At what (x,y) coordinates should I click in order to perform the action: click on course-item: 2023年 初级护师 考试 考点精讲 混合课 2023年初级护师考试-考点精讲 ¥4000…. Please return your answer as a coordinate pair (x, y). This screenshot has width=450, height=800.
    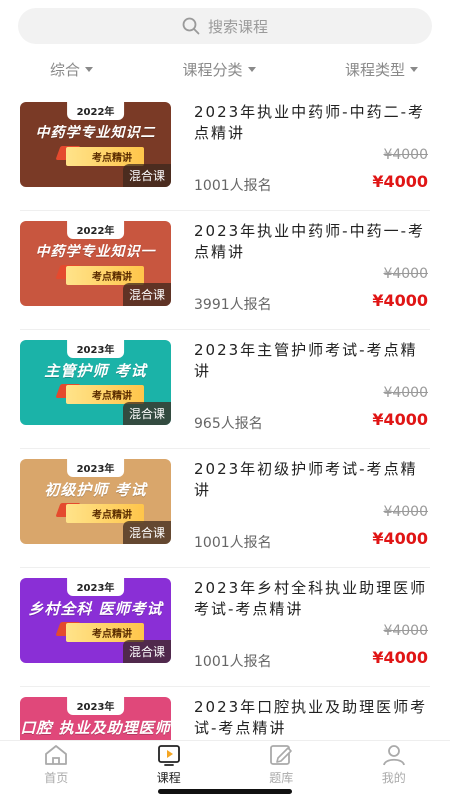
    Looking at the image, I should click on (225, 508).